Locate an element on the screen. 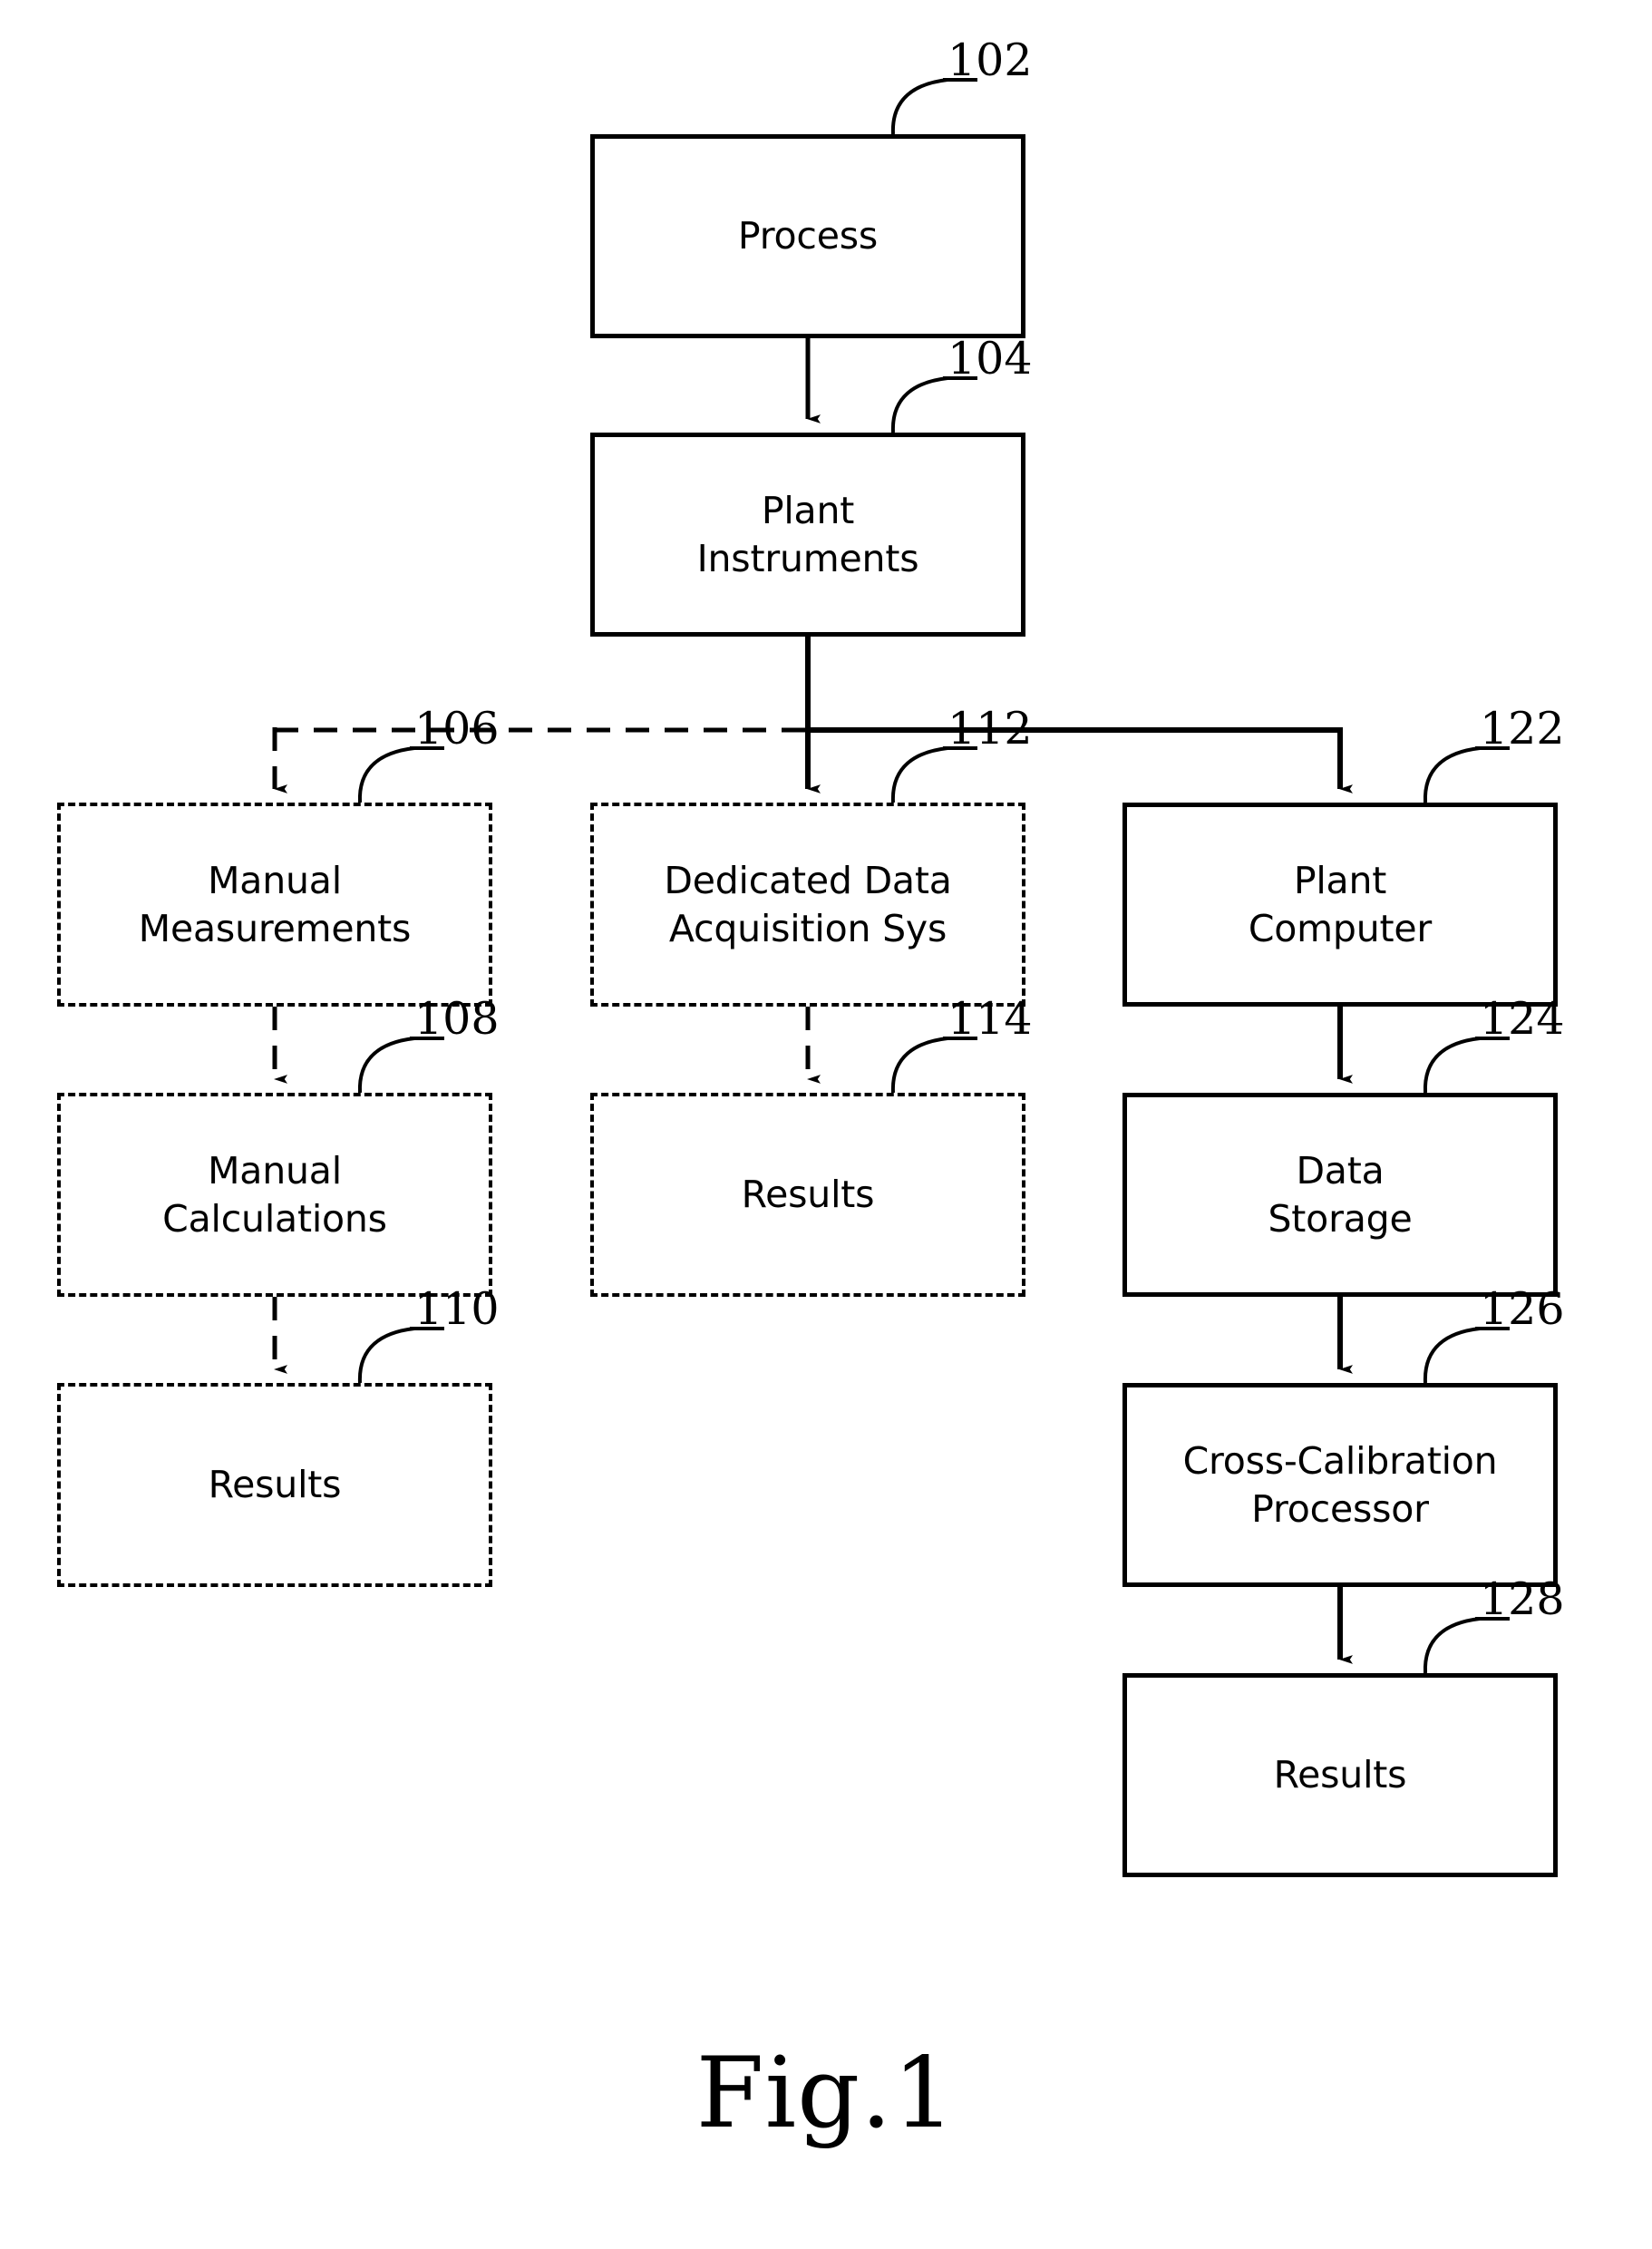 The image size is (1652, 2249). node-manual-calculations-label: Manual Calculations is located at coordinates (274, 1195).